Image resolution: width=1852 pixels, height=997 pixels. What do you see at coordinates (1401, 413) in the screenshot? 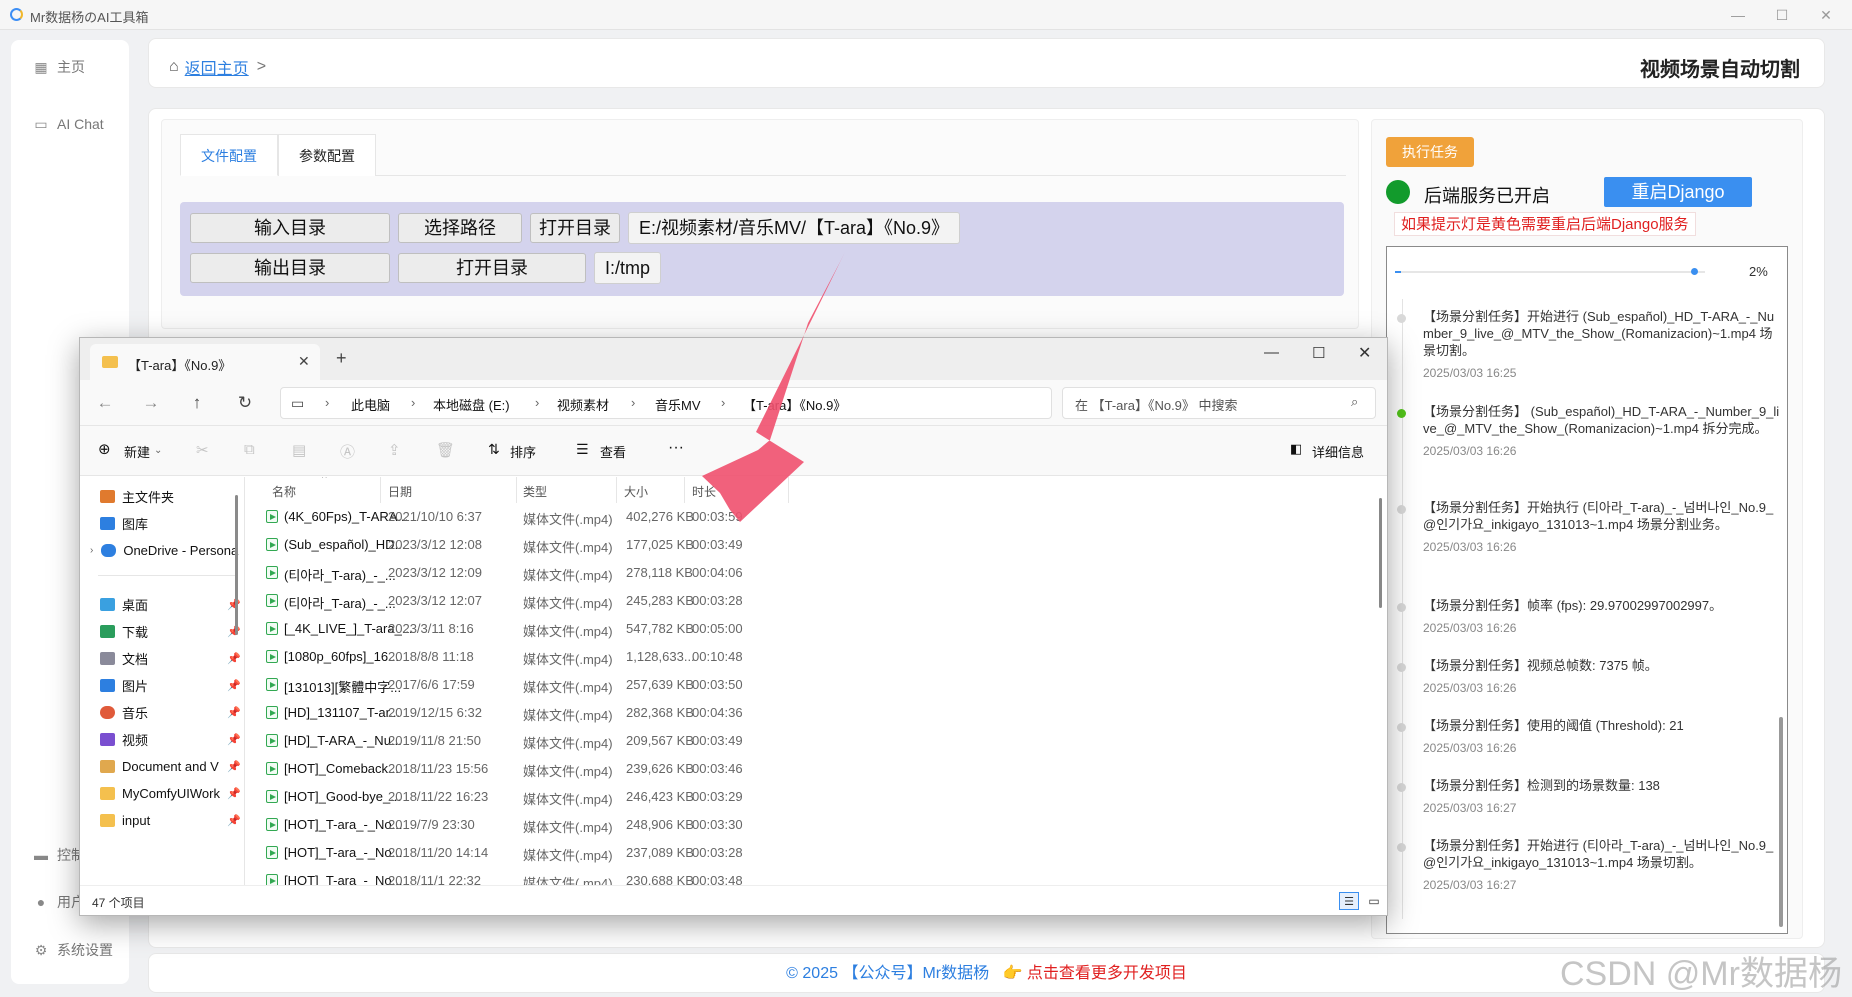
I see `timeline-dot-active` at bounding box center [1401, 413].